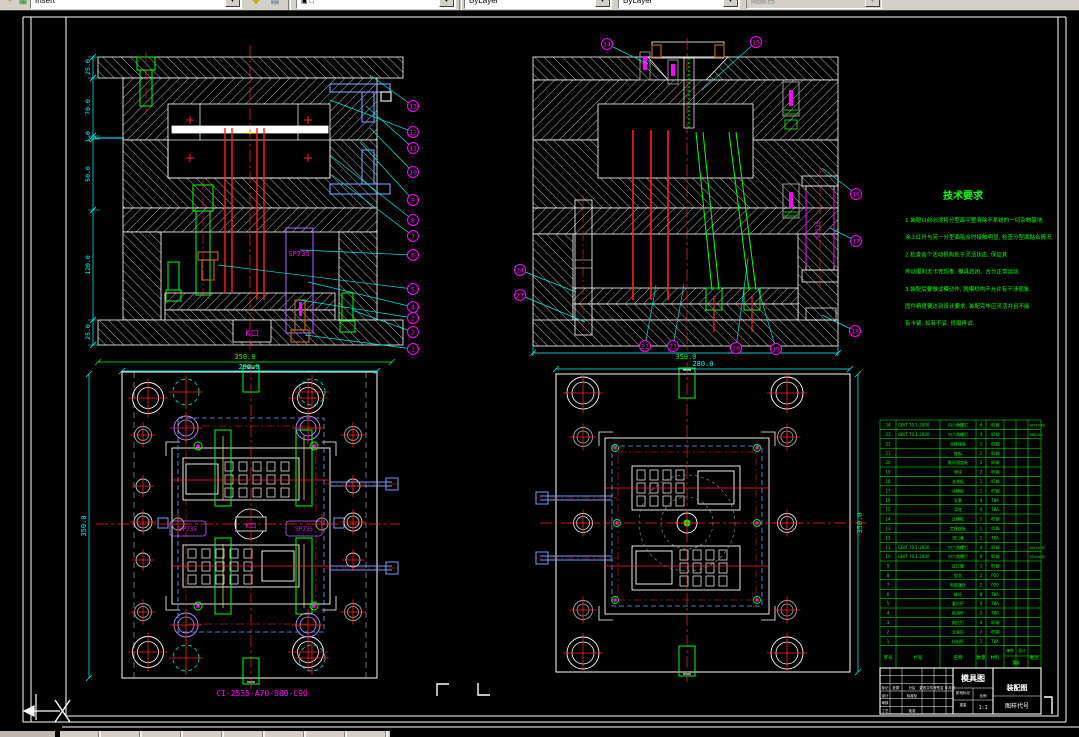 Image resolution: width=1079 pixels, height=737 pixels. Describe the element at coordinates (88, 107) in the screenshot. I see `dim-label: 70.0` at that location.